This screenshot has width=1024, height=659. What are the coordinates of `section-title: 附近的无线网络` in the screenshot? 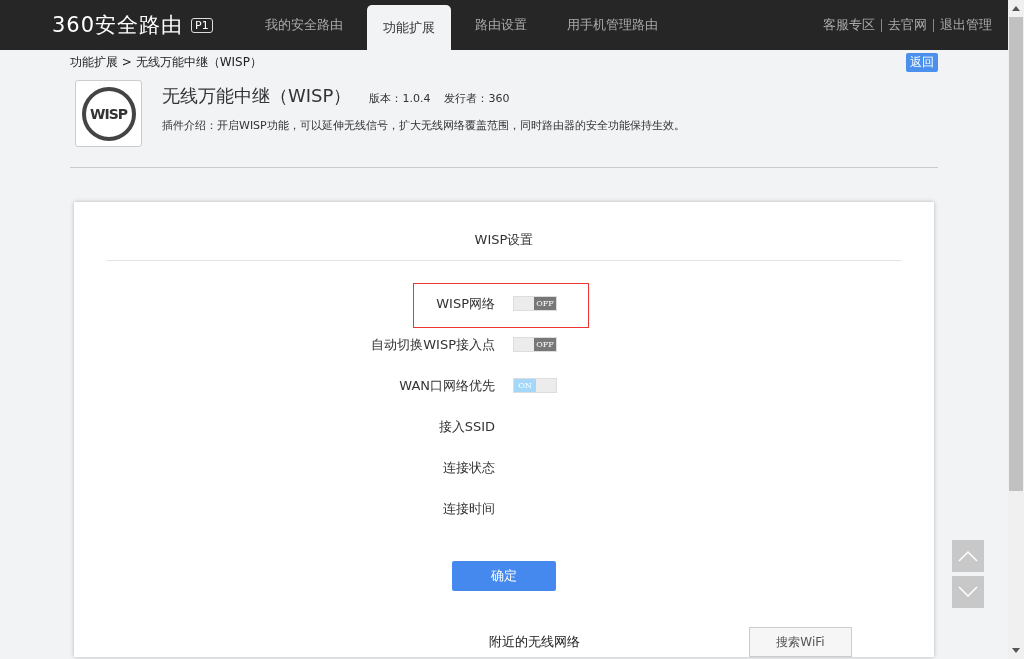 It's located at (534, 642).